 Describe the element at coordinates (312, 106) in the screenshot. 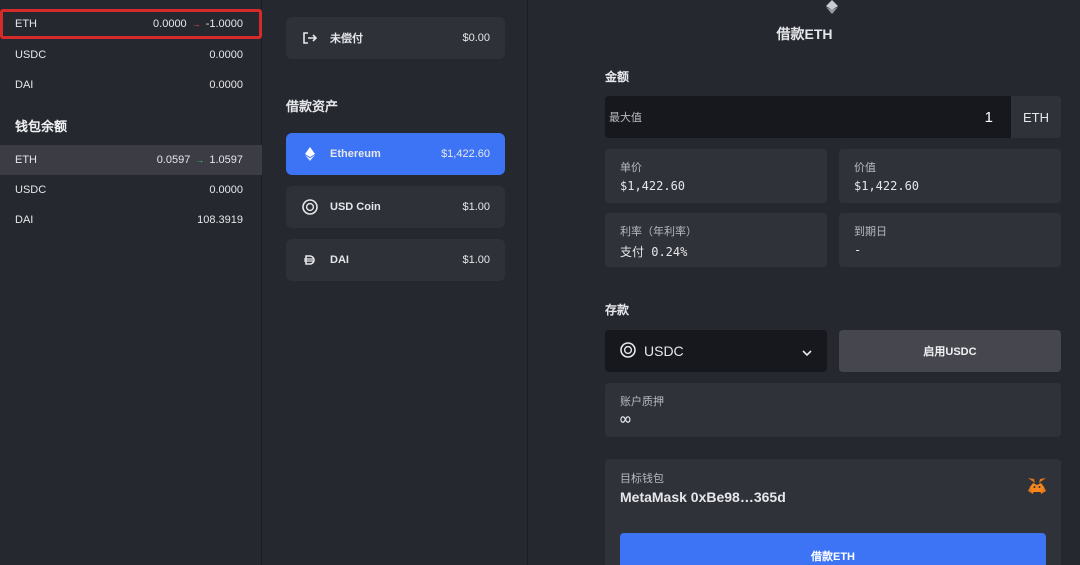

I see `borrow-assets-title: 借款资产` at that location.